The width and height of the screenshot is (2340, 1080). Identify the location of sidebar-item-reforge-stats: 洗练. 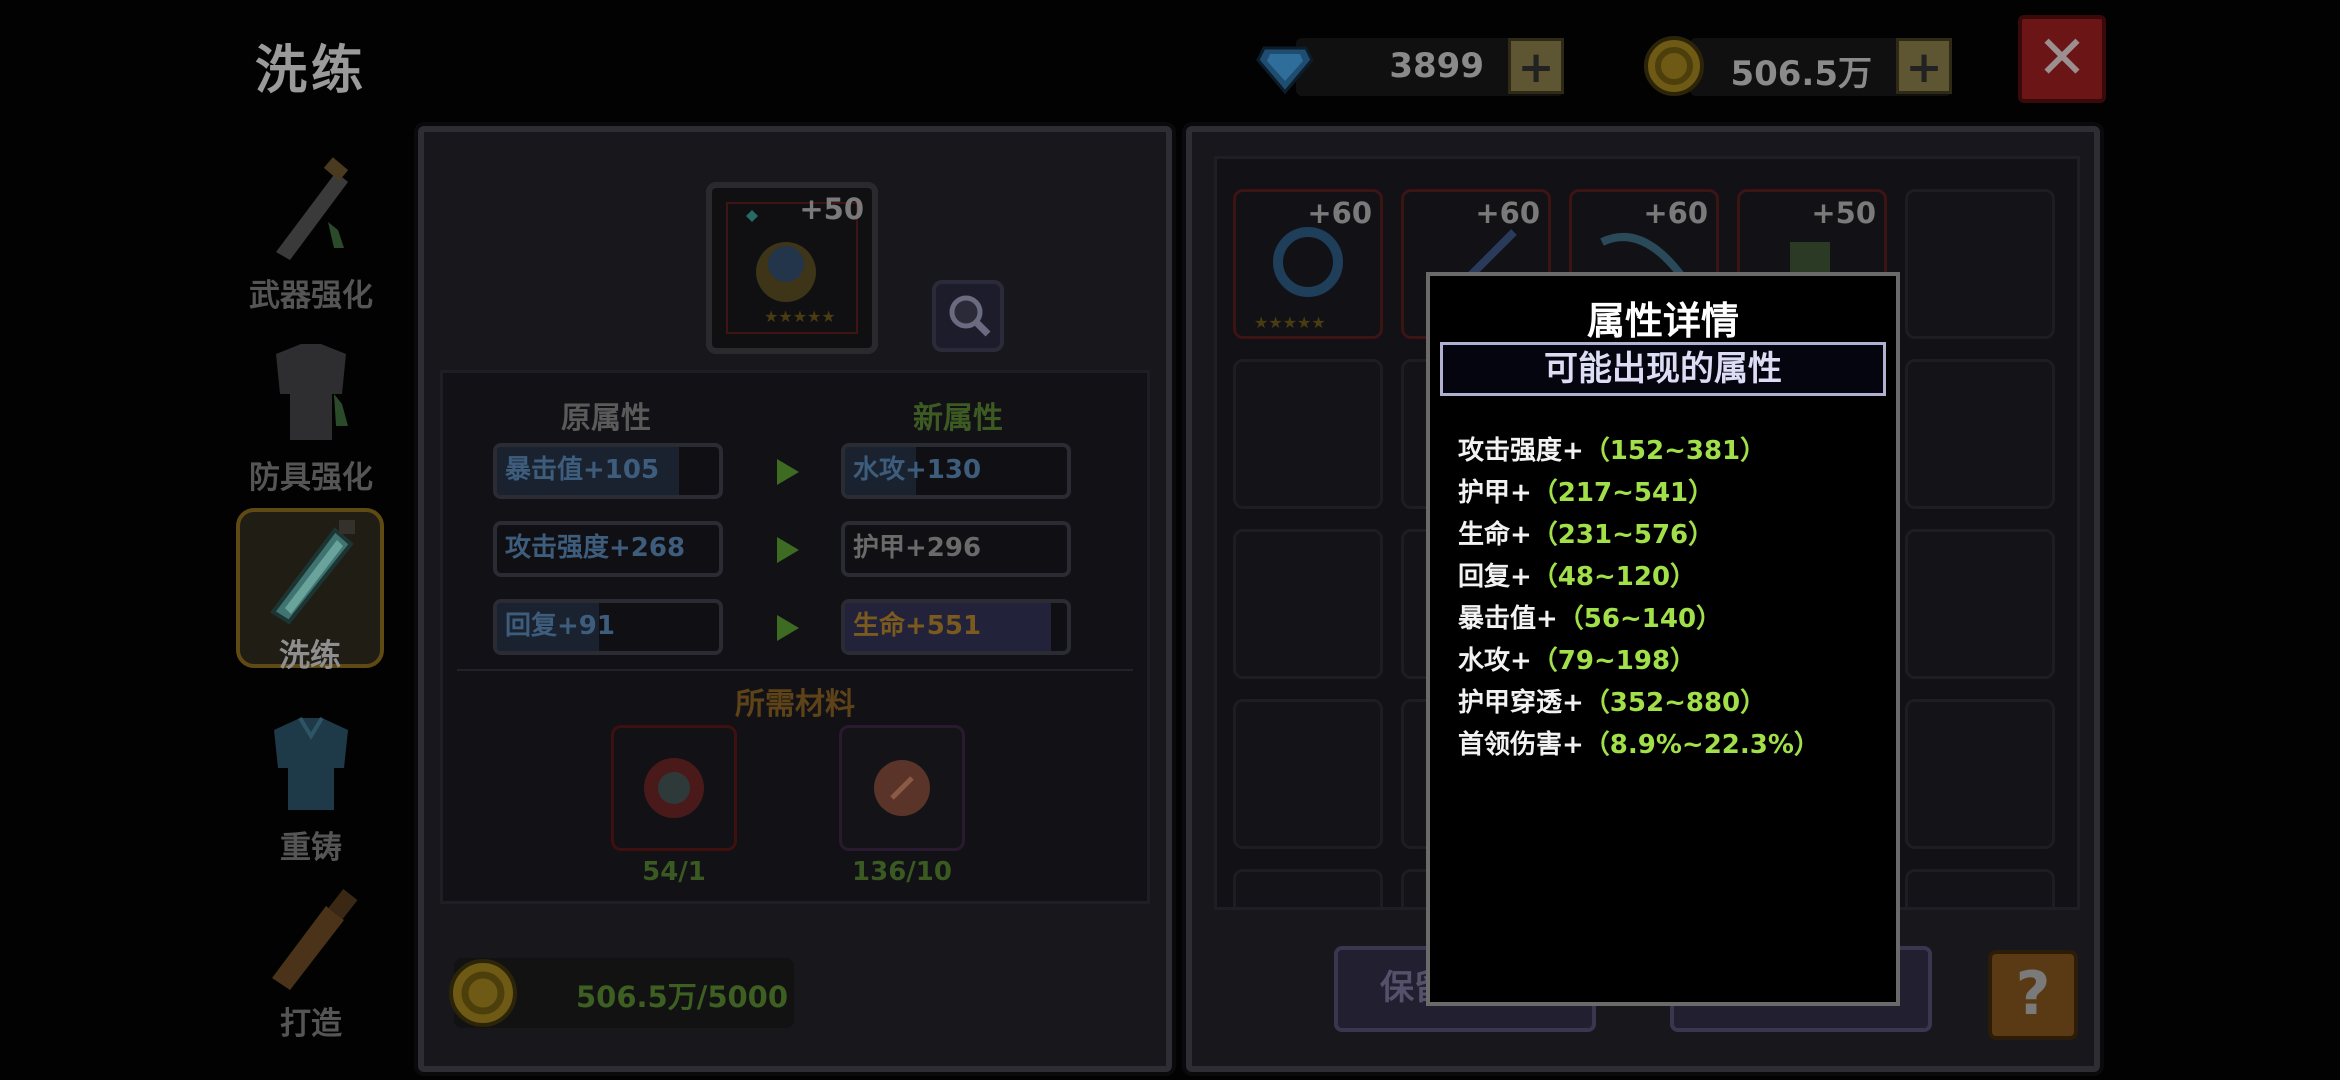
(310, 591).